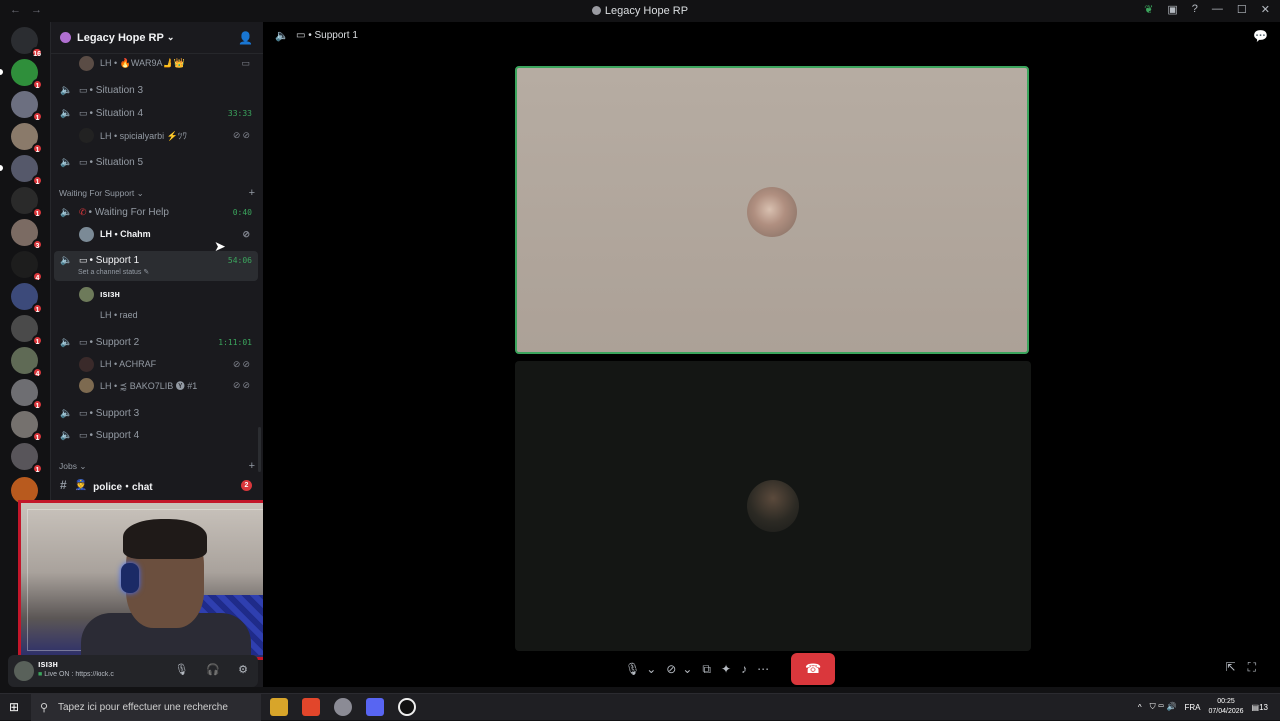  I want to click on file-explorer-icon, so click(279, 707).